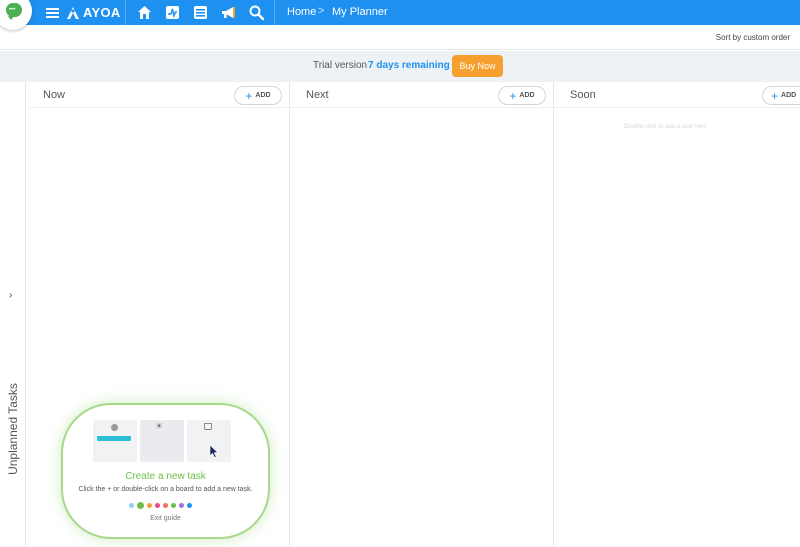 Image resolution: width=800 pixels, height=547 pixels. I want to click on task-bar-icon, so click(114, 438).